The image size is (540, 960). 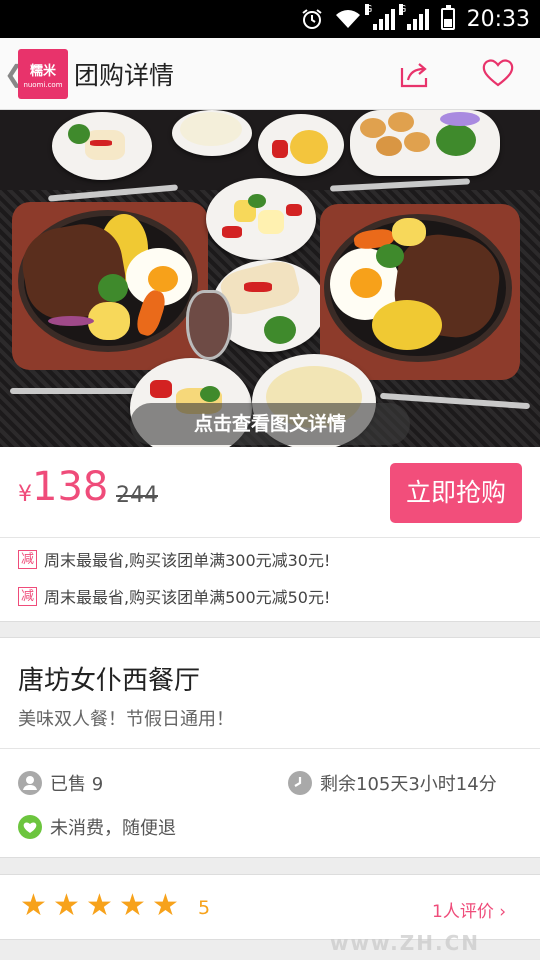 I want to click on star-rating: ★ ★ ★ ★ ★, so click(x=99, y=905).